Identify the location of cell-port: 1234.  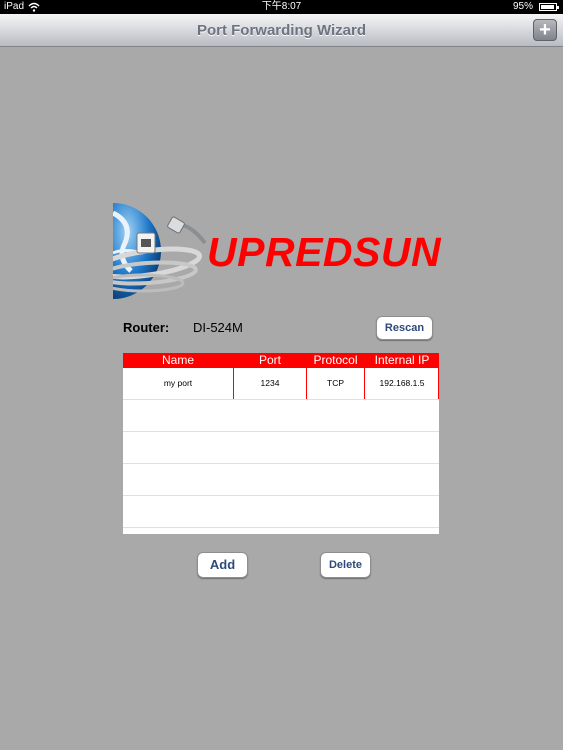
(270, 383).